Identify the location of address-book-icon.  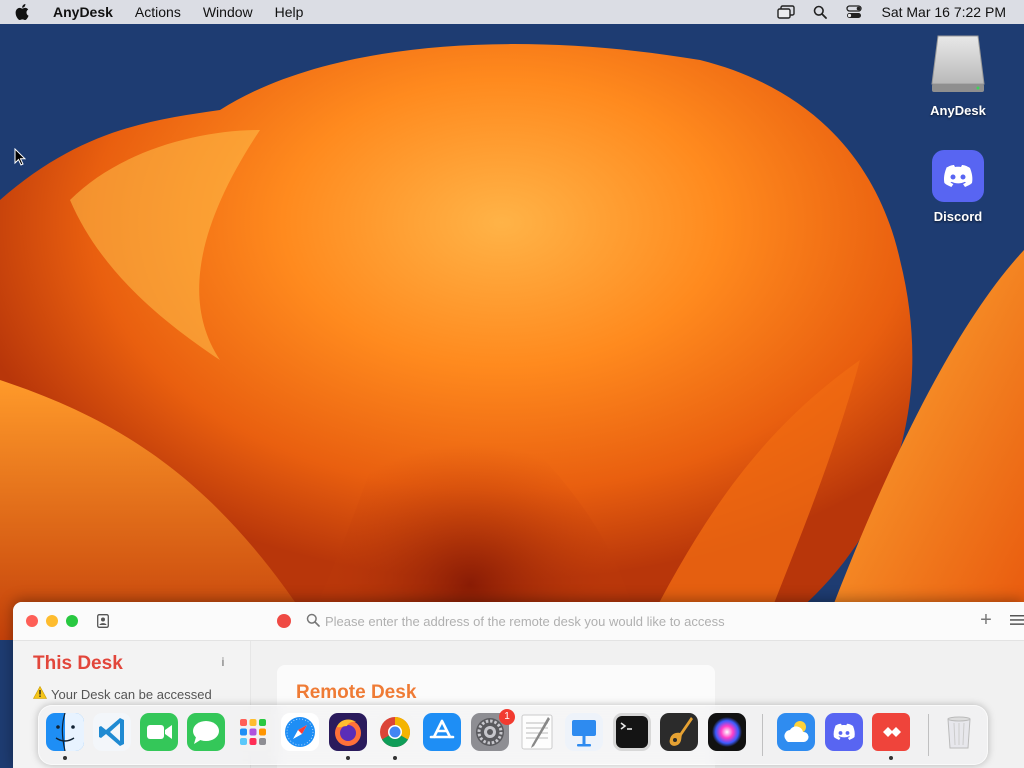
(103, 623).